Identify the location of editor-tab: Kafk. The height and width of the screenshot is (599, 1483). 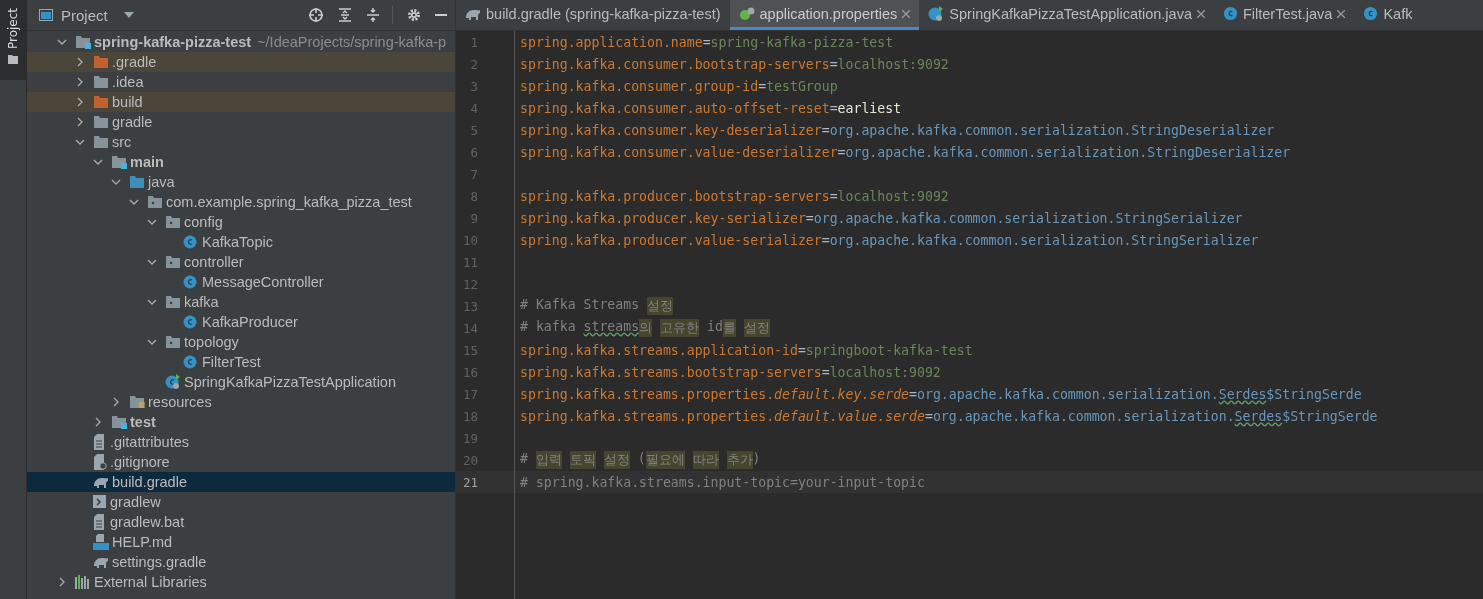
(1388, 15).